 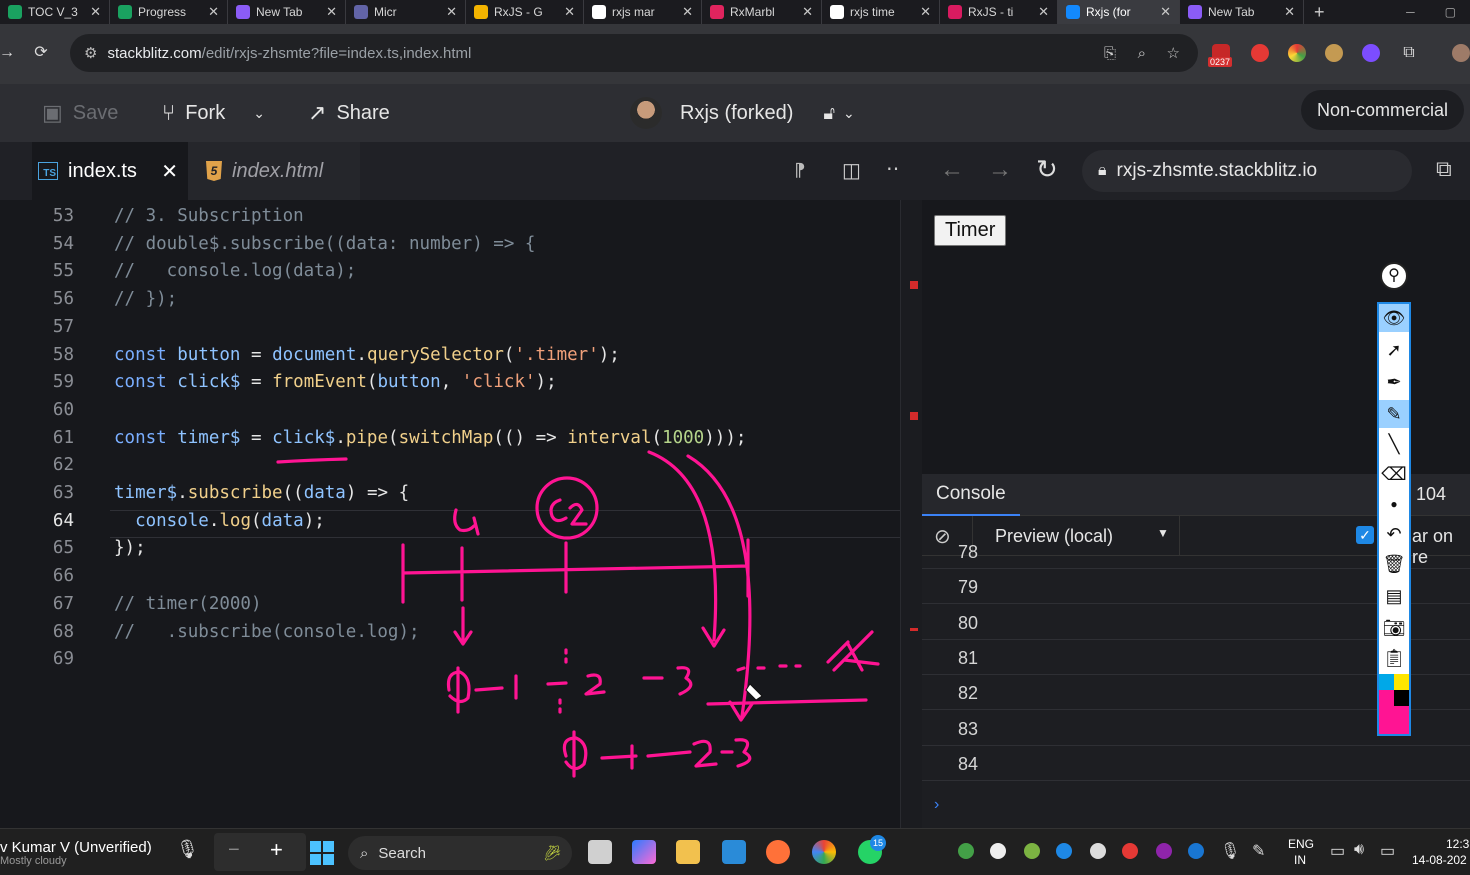 I want to click on file-explorer-icon, so click(x=688, y=852).